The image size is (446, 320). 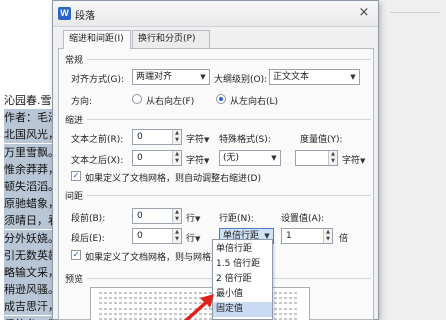 What do you see at coordinates (215, 14) in the screenshot?
I see `dialog-titlebar: W 段落 ×` at bounding box center [215, 14].